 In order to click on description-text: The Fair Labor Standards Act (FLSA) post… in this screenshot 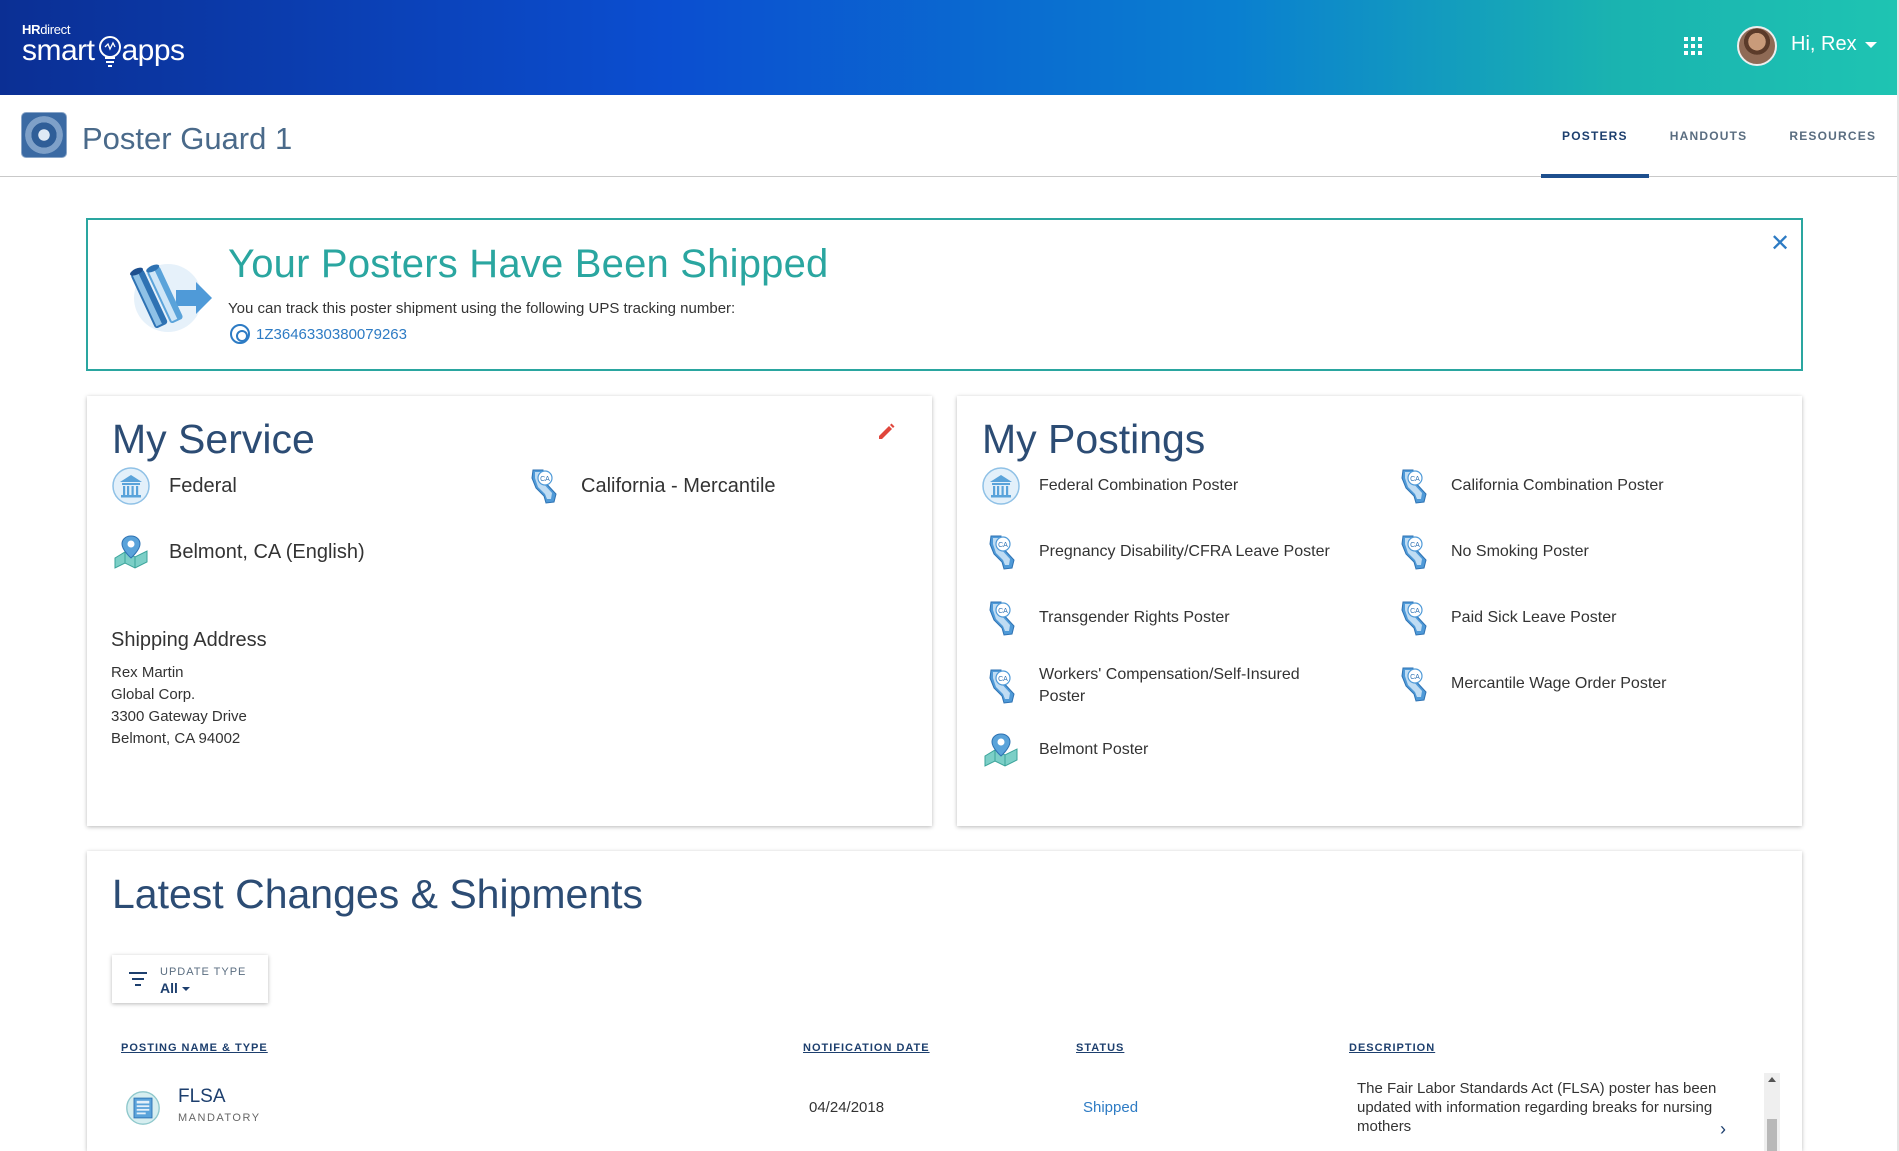, I will do `click(1537, 1107)`.